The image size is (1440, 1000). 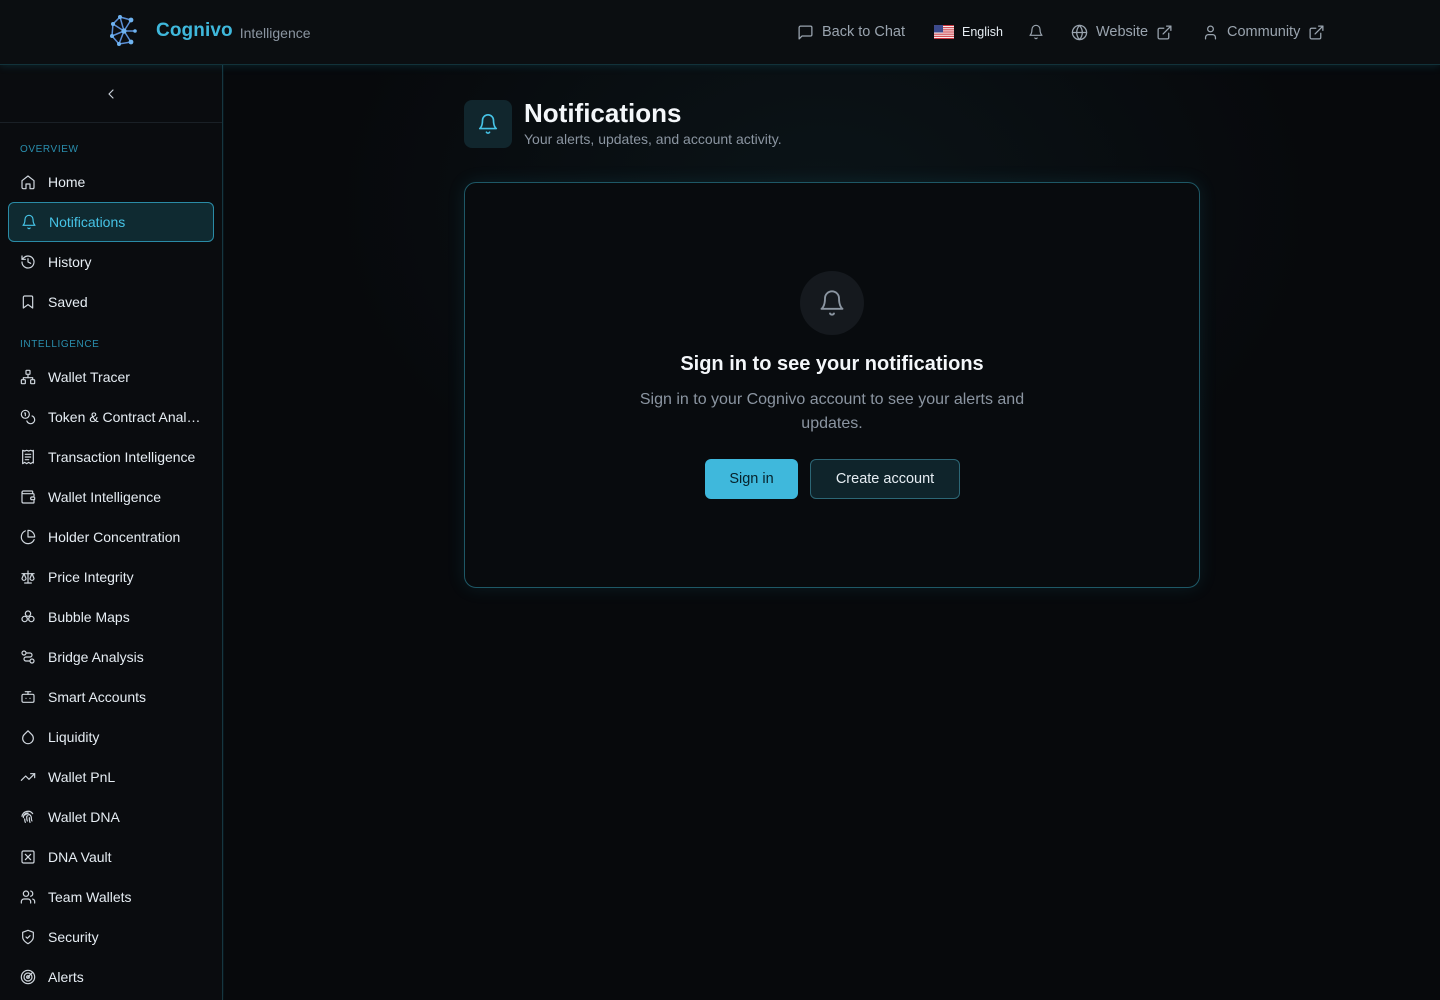 What do you see at coordinates (28, 697) in the screenshot?
I see `bot-icon` at bounding box center [28, 697].